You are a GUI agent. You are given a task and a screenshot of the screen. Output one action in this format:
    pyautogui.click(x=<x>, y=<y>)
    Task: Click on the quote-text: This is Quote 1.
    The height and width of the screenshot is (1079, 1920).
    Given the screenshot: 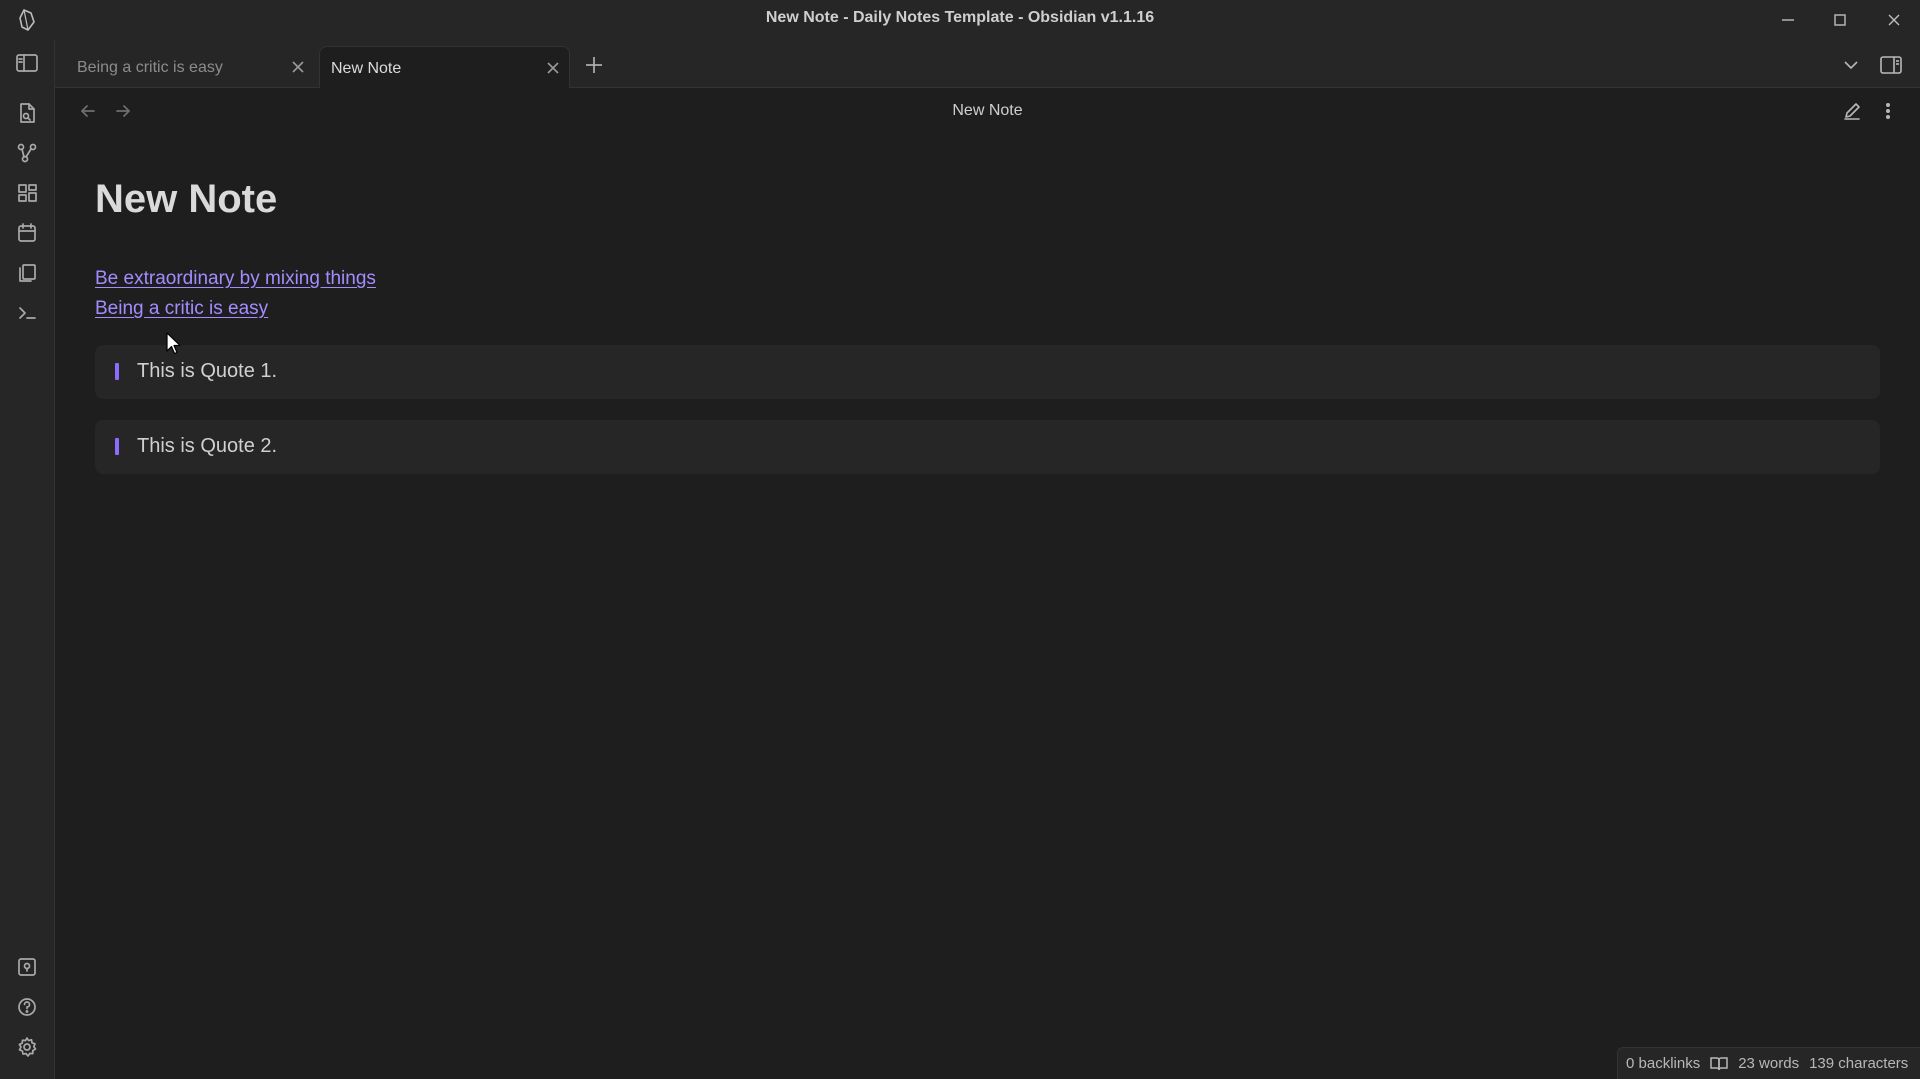 What is the action you would take?
    pyautogui.click(x=207, y=371)
    